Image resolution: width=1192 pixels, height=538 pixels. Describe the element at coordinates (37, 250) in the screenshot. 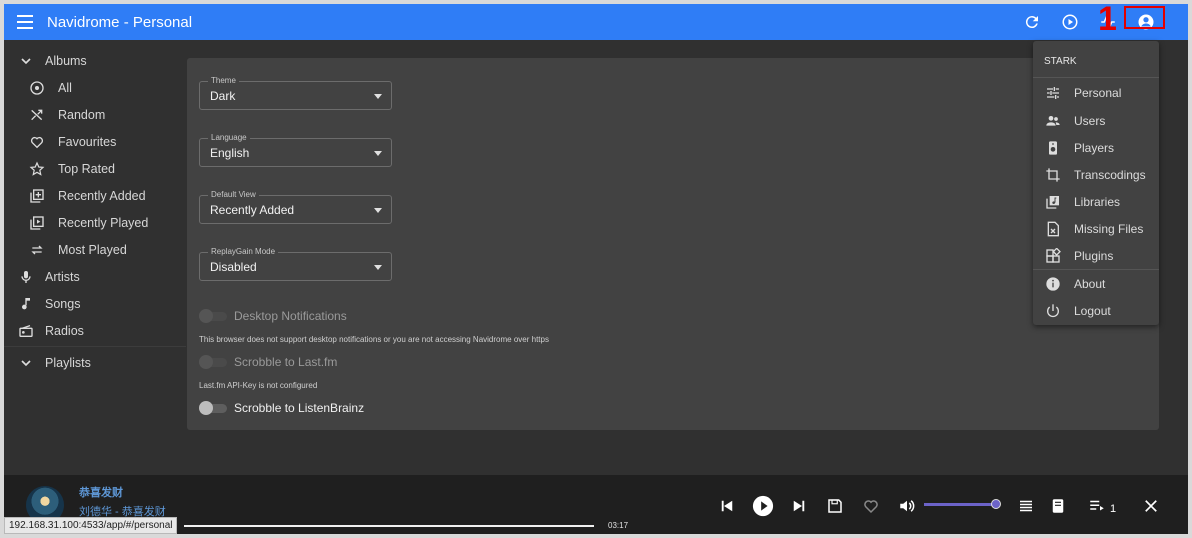

I see `repeat-icon` at that location.